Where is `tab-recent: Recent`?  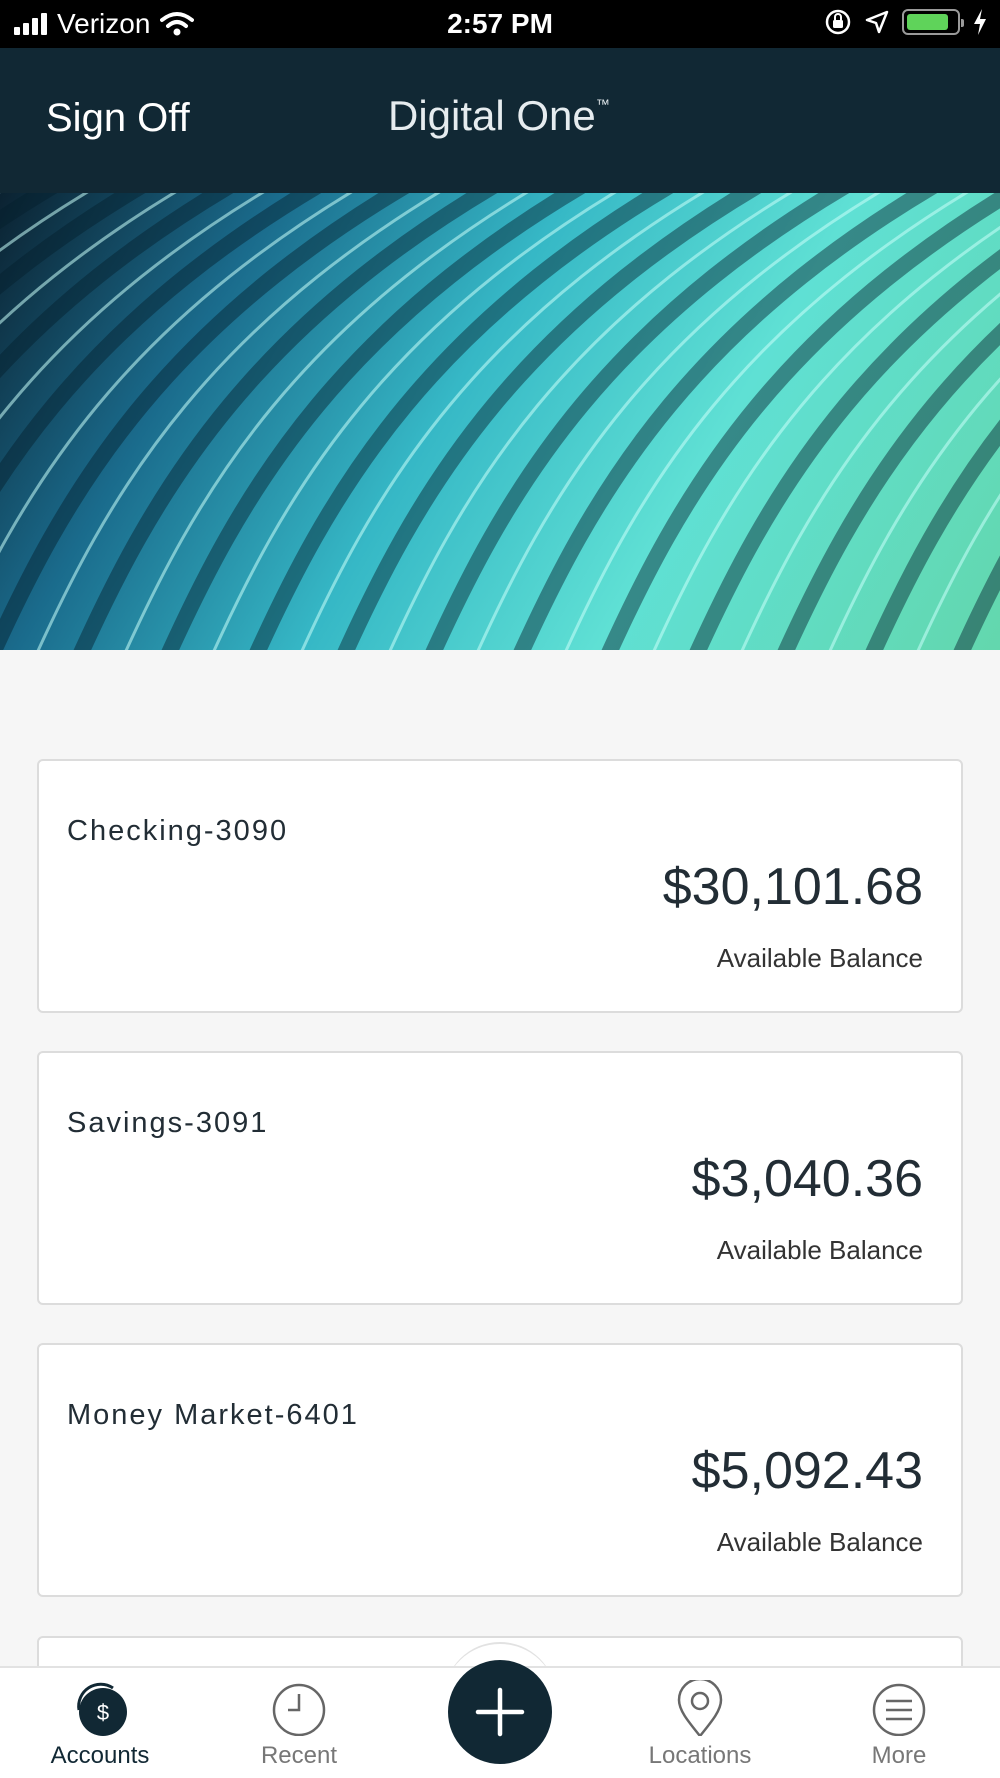
tab-recent: Recent is located at coordinates (299, 1725).